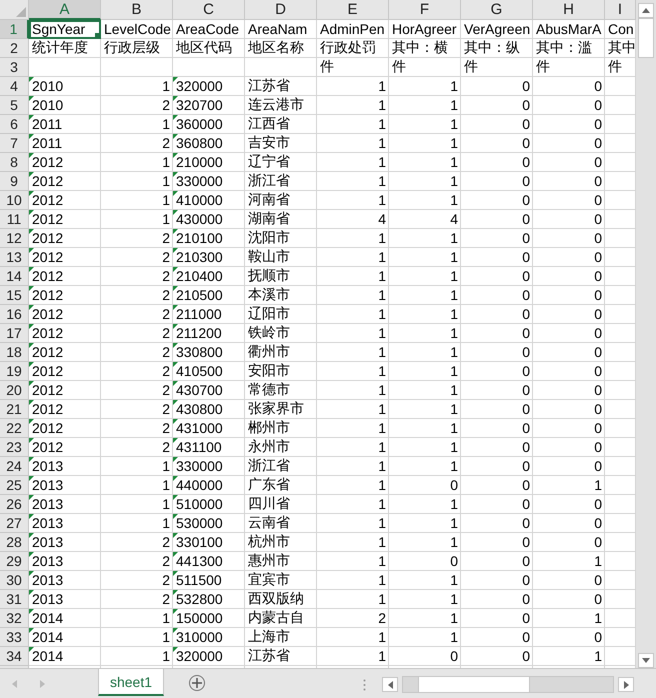  I want to click on column-header: G, so click(497, 10).